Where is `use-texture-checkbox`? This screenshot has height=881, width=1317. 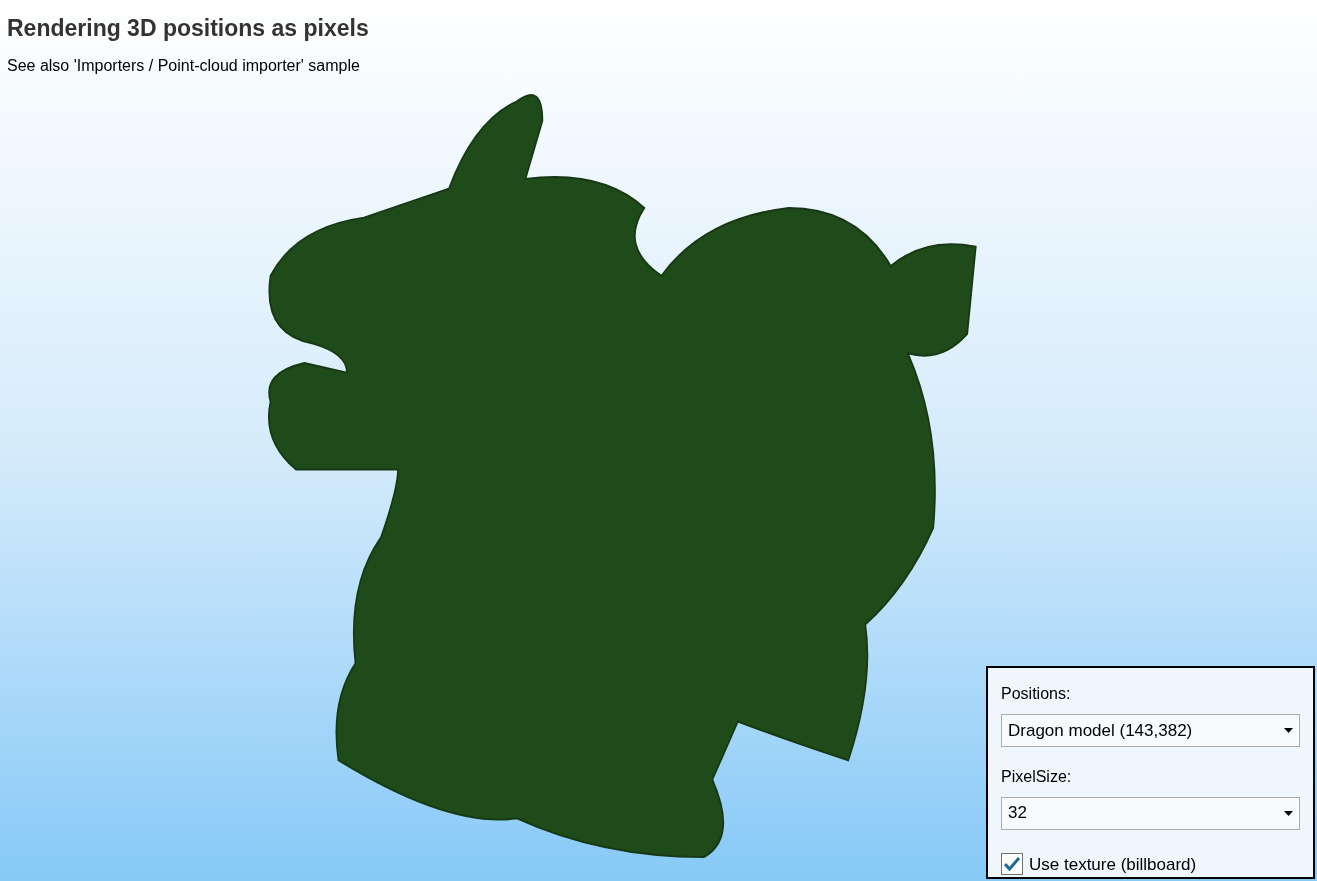
use-texture-checkbox is located at coordinates (1012, 864).